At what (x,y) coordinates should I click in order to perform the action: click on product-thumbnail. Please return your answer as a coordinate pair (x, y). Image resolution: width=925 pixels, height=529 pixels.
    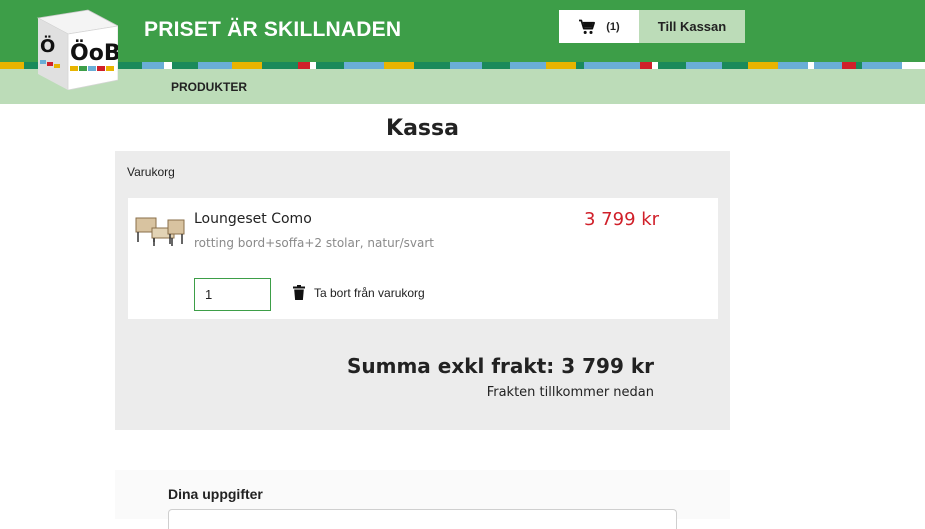
    Looking at the image, I should click on (161, 232).